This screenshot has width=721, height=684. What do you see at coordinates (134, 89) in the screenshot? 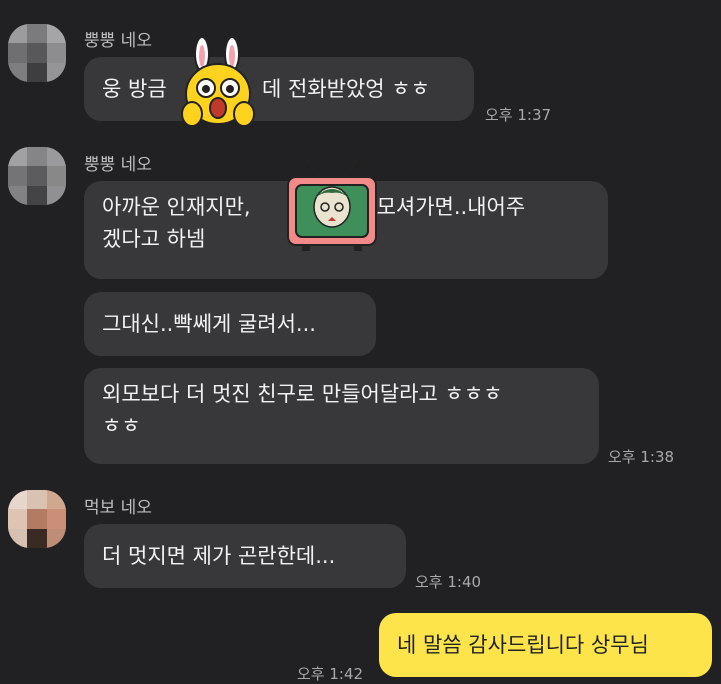
I see `message-text: 웅 방금` at bounding box center [134, 89].